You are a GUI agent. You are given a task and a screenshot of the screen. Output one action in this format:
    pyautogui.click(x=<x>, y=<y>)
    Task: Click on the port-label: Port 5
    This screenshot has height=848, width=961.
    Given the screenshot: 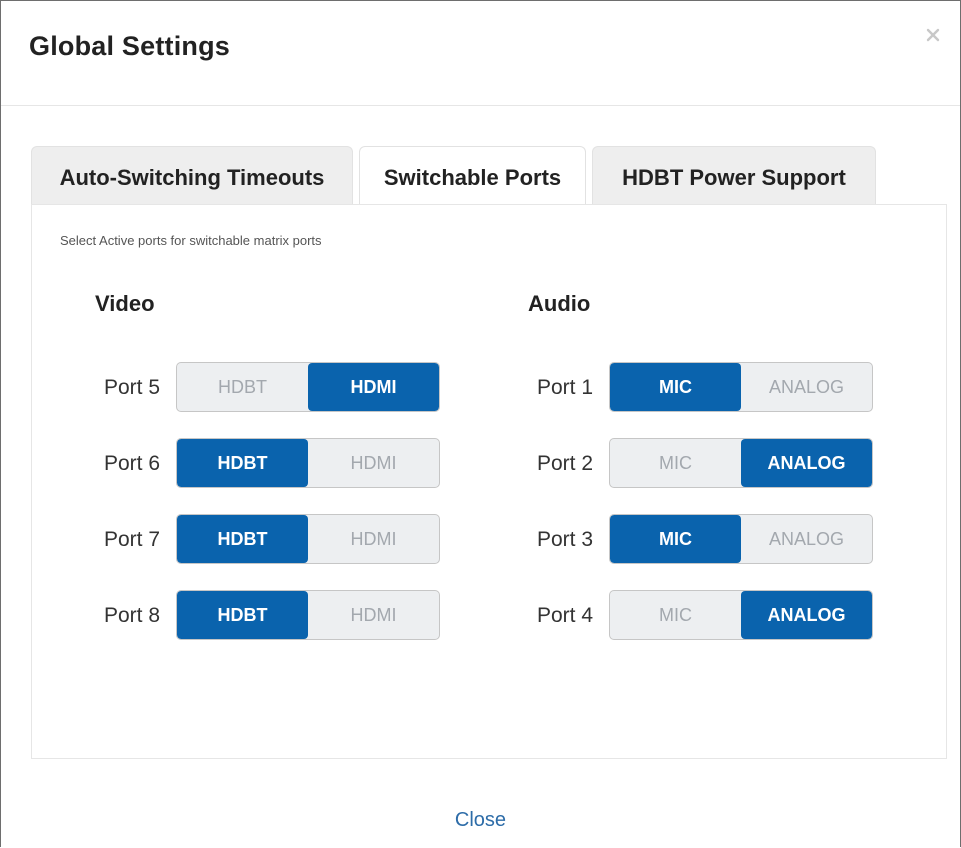 What is the action you would take?
    pyautogui.click(x=132, y=387)
    